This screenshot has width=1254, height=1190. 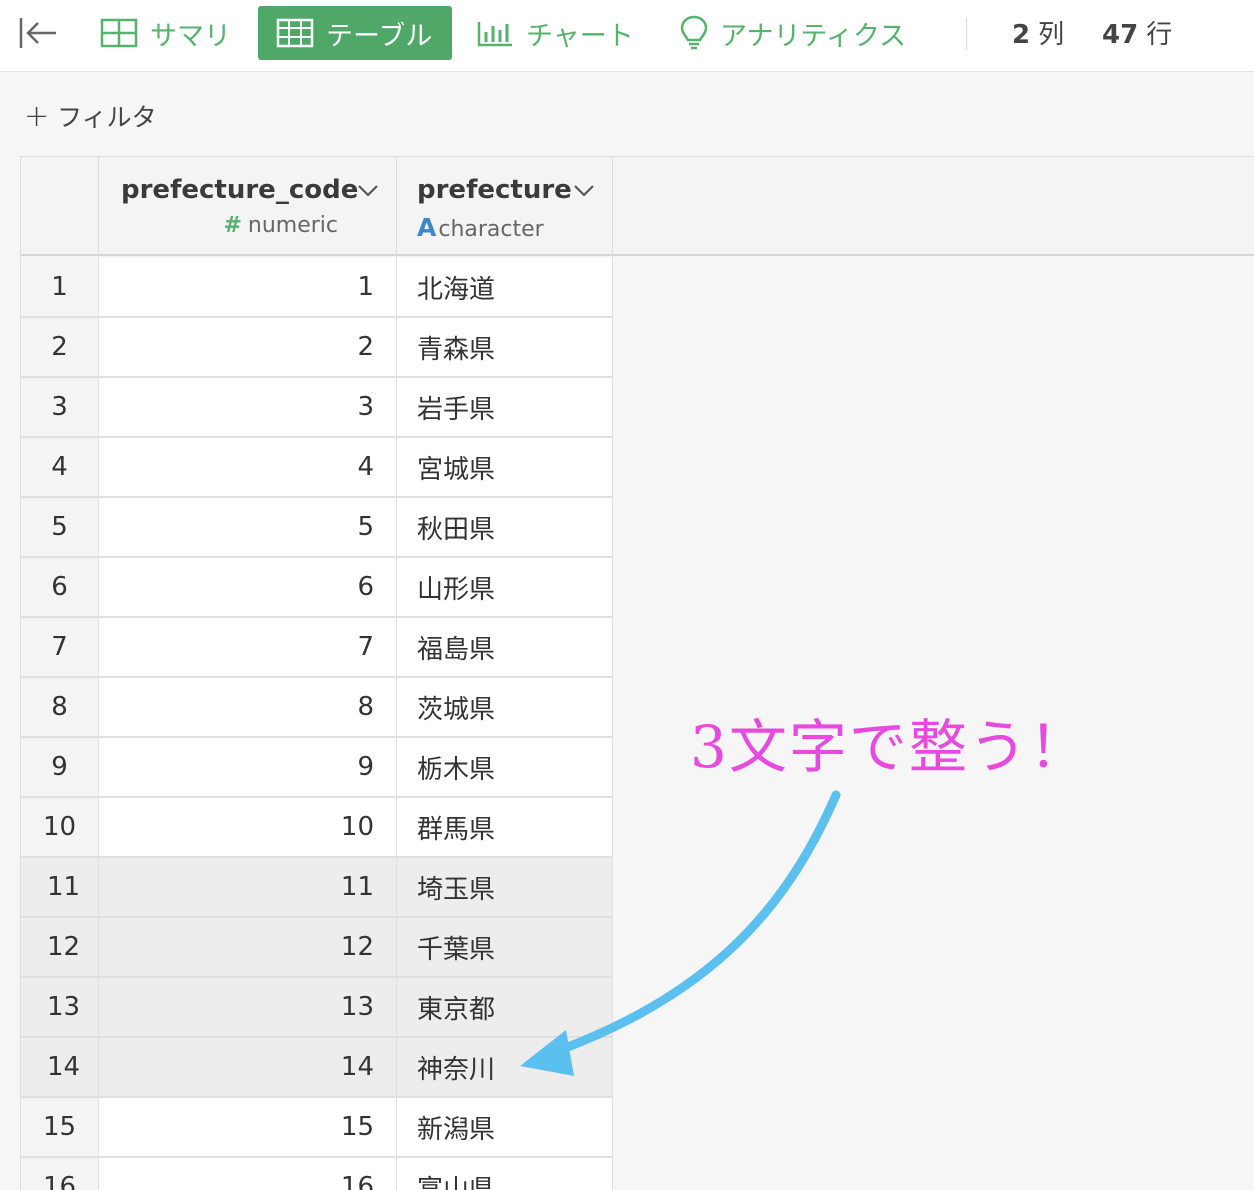 I want to click on cell-prefecture: 秋田県, so click(x=505, y=528).